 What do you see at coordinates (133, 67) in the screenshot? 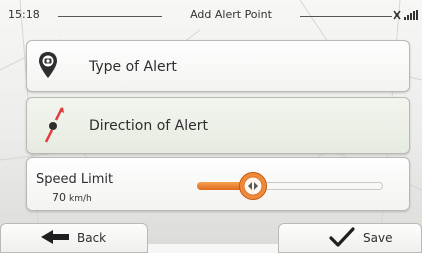
I see `type-of-alert-label: Type of Alert` at bounding box center [133, 67].